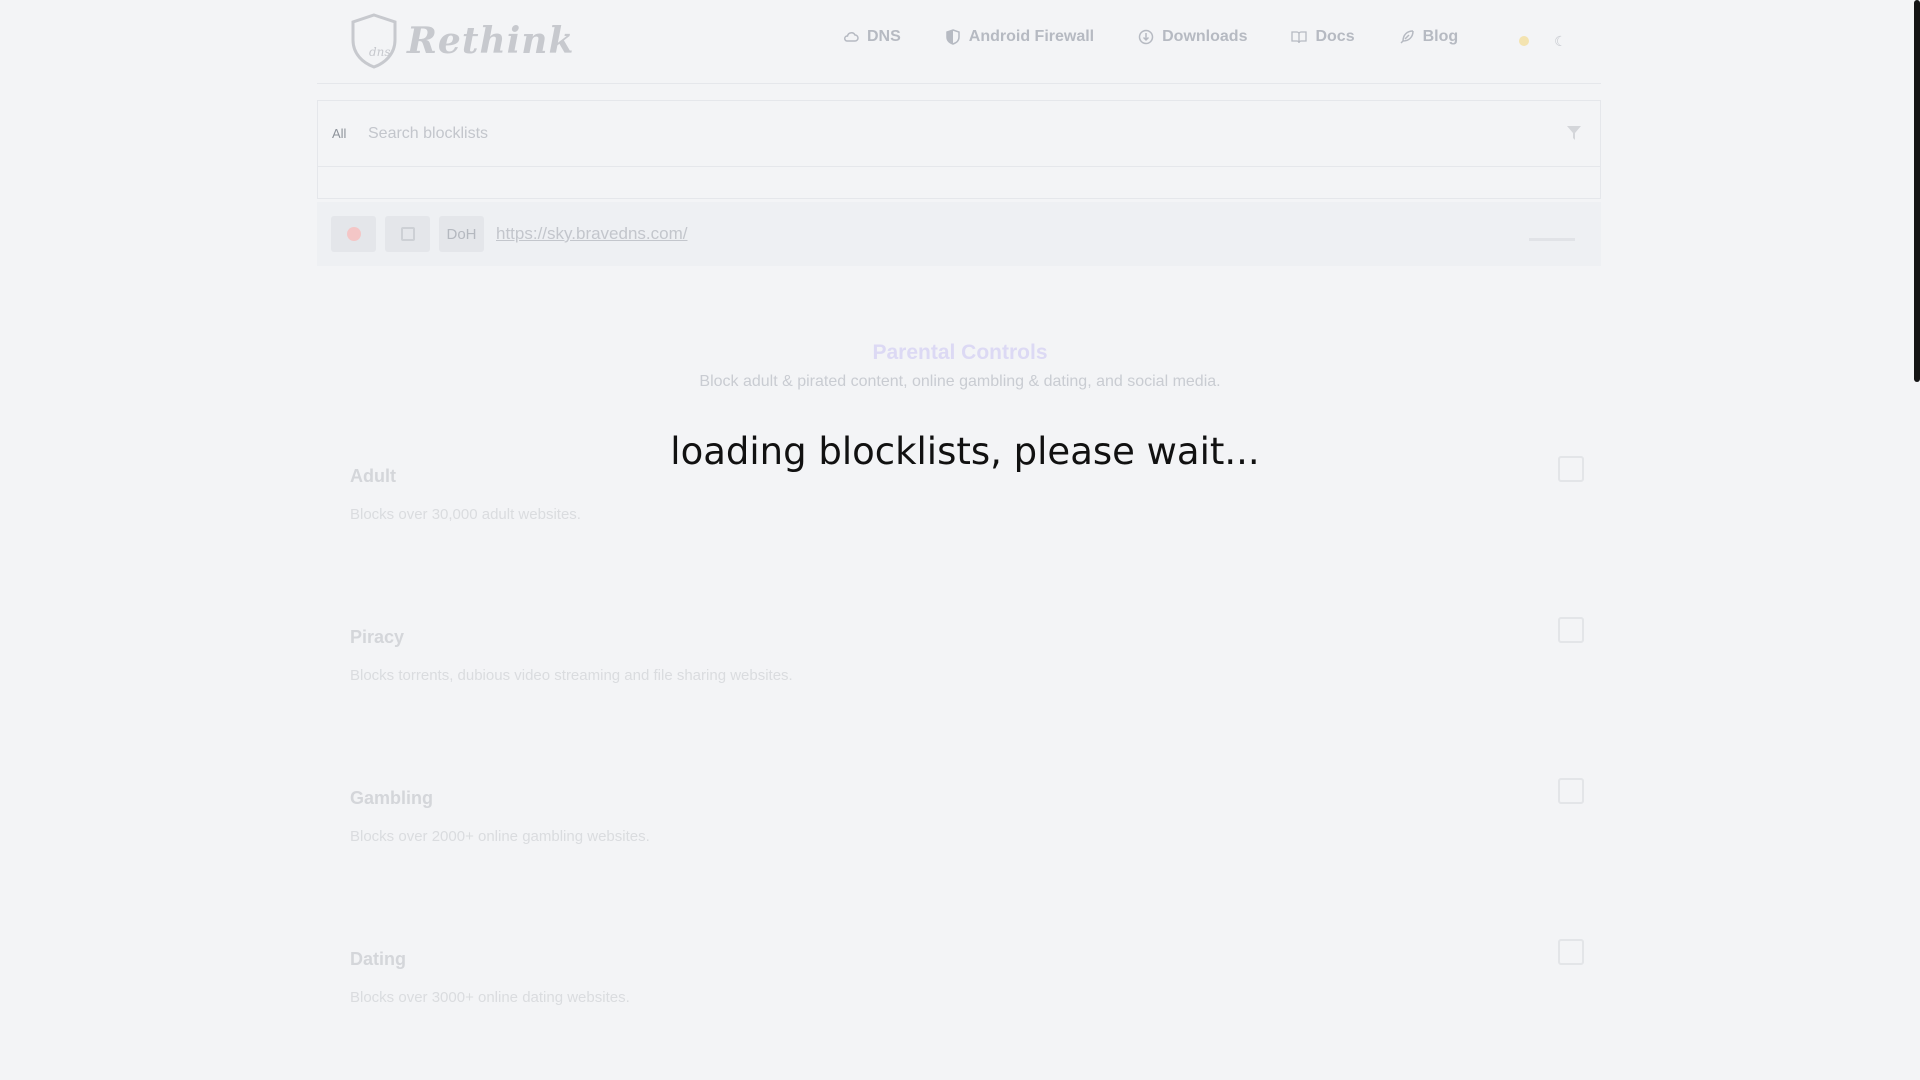  I want to click on main-nav: DNS Android Firewall Downloads Docs Blog, so click(1172, 37).